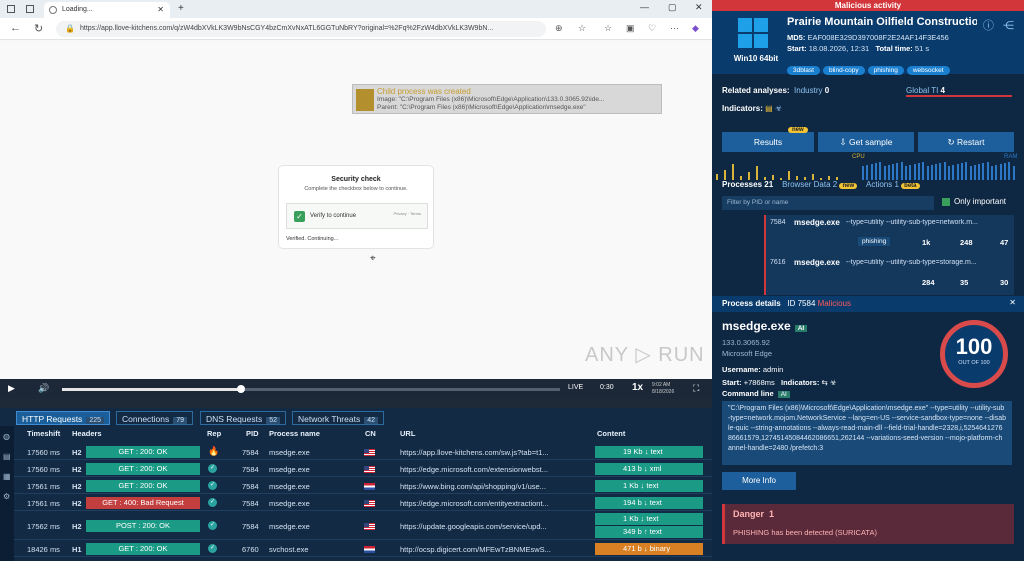 The image size is (1024, 561). Describe the element at coordinates (607, 387) in the screenshot. I see `time-label: 0:30` at that location.